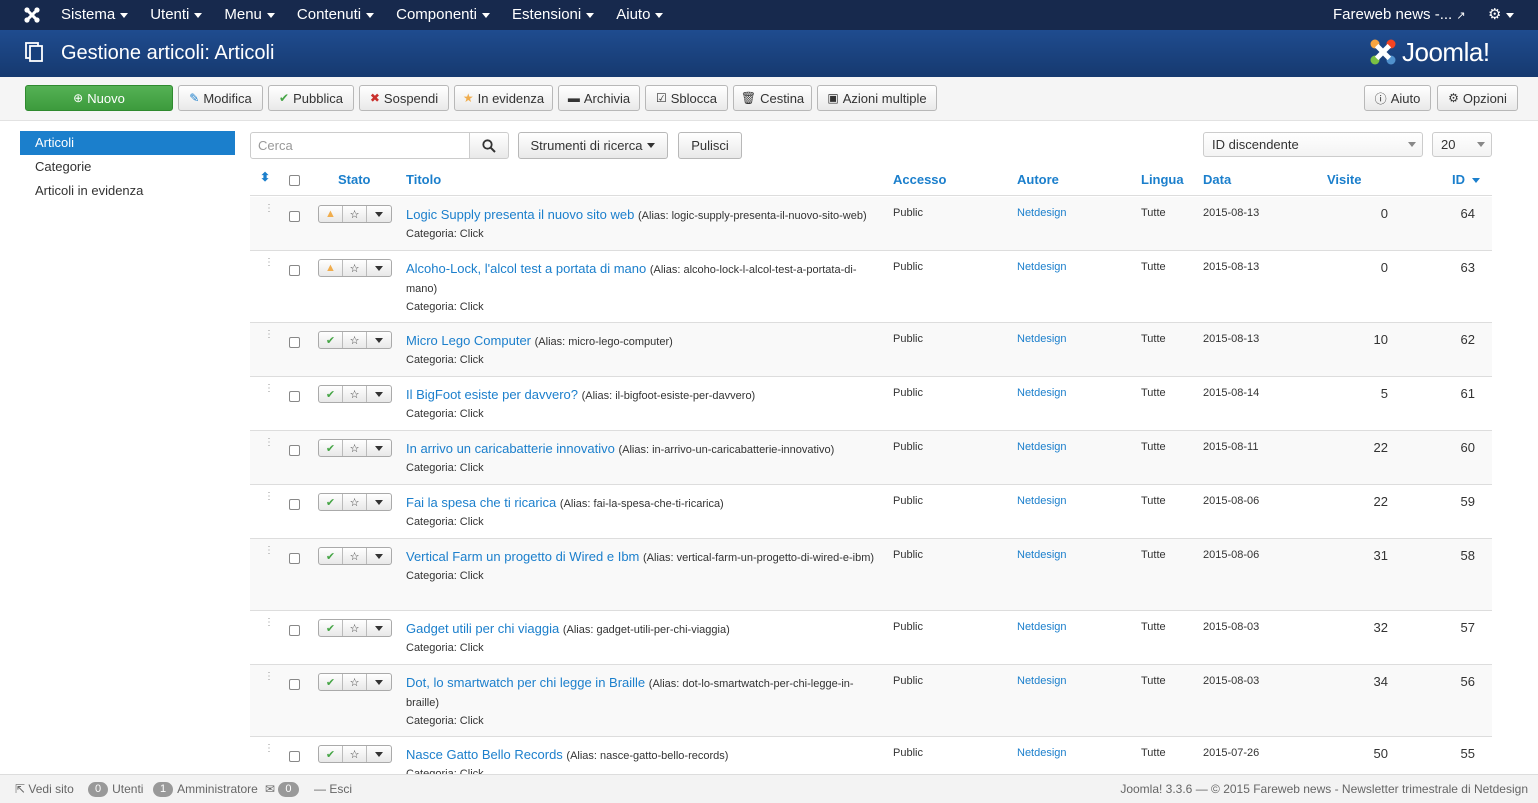  I want to click on user-menu: ⚙, so click(1501, 15).